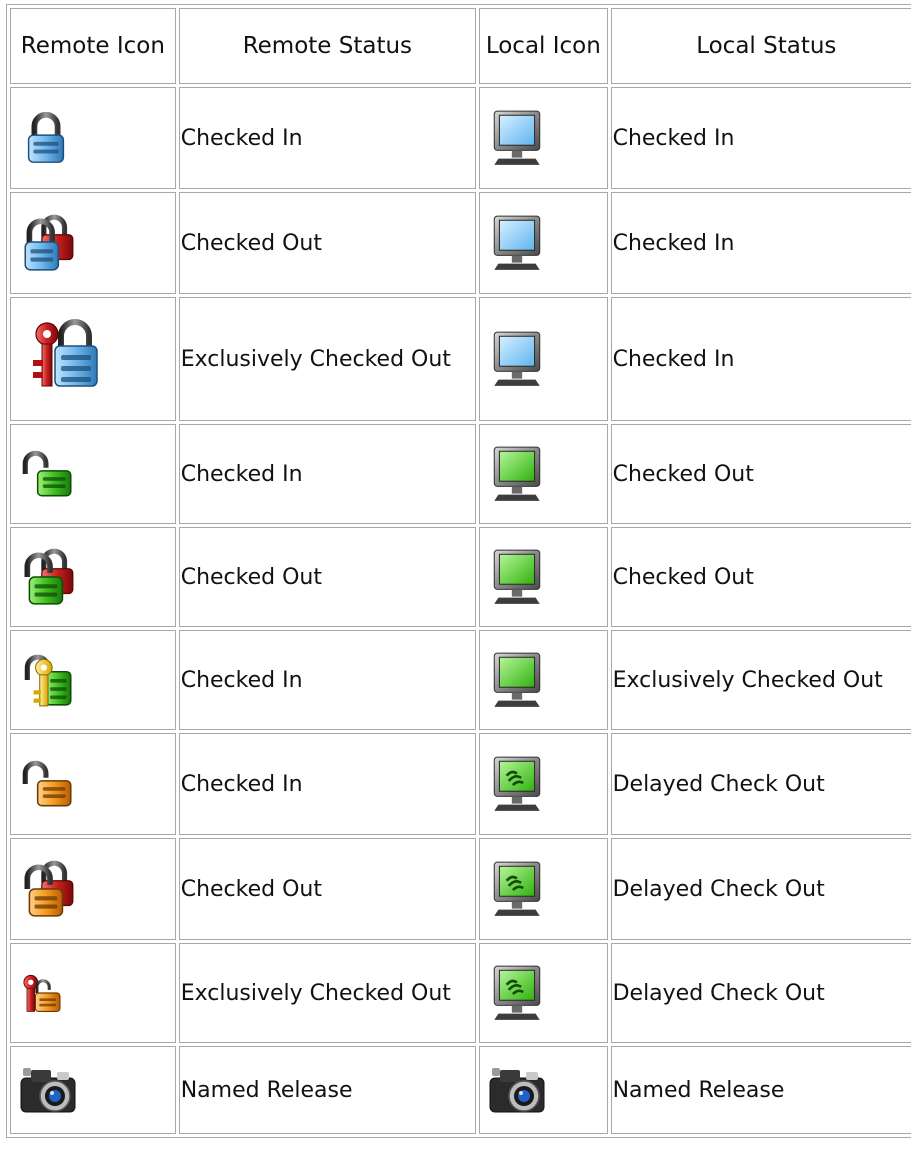 Image resolution: width=911 pixels, height=1161 pixels. I want to click on table-row: Checked Out Checked In, so click(460, 243).